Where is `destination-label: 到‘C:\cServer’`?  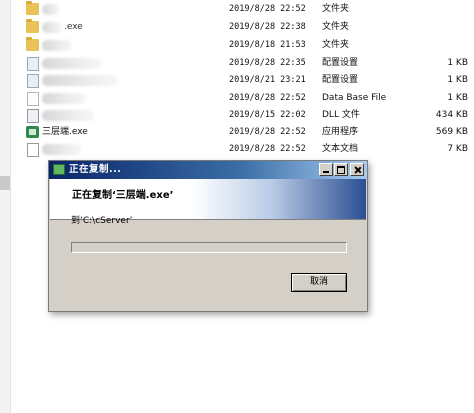
destination-label: 到‘C:\cServer’ is located at coordinates (102, 221).